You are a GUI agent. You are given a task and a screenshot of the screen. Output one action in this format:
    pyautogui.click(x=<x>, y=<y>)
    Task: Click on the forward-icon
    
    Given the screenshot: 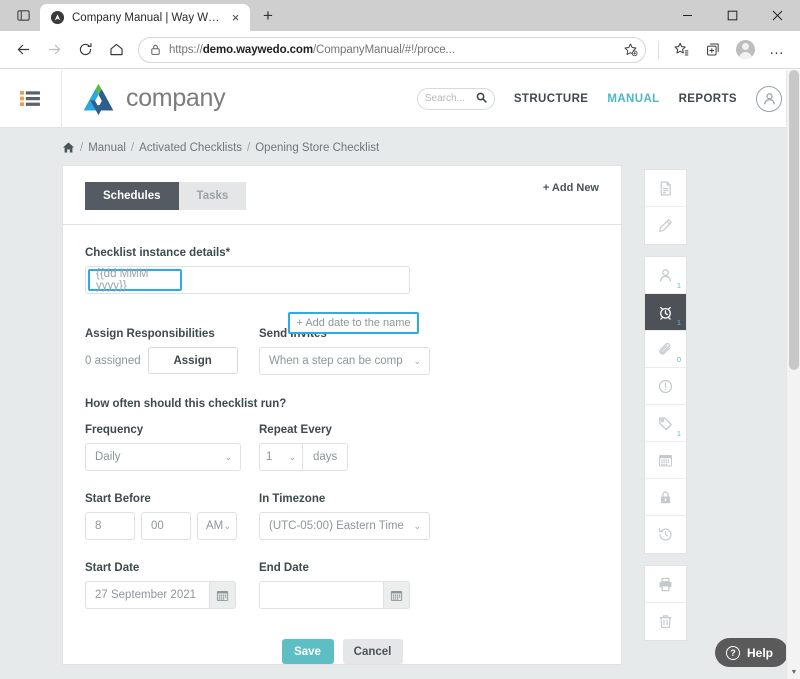 What is the action you would take?
    pyautogui.click(x=54, y=50)
    